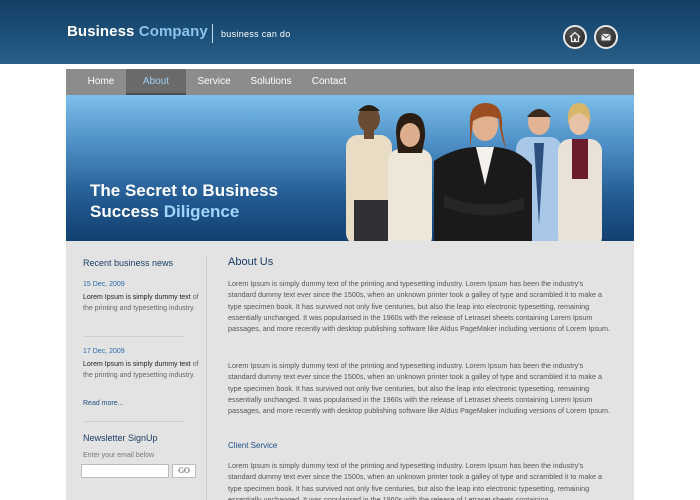 Image resolution: width=700 pixels, height=500 pixels. Describe the element at coordinates (212, 33) in the screenshot. I see `logo-divider` at that location.